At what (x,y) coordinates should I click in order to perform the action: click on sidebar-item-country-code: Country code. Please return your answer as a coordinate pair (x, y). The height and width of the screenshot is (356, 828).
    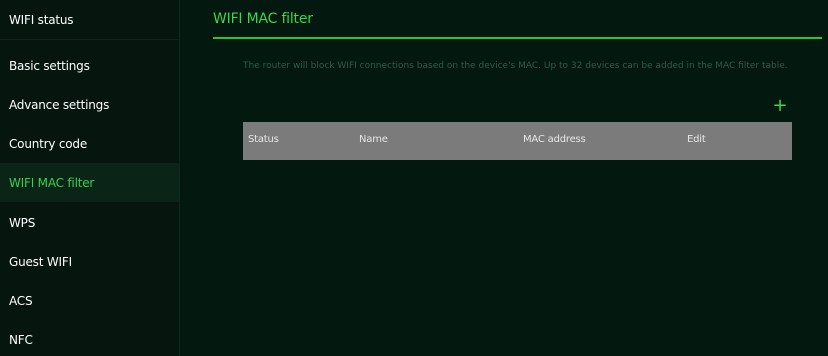
    Looking at the image, I should click on (89, 143).